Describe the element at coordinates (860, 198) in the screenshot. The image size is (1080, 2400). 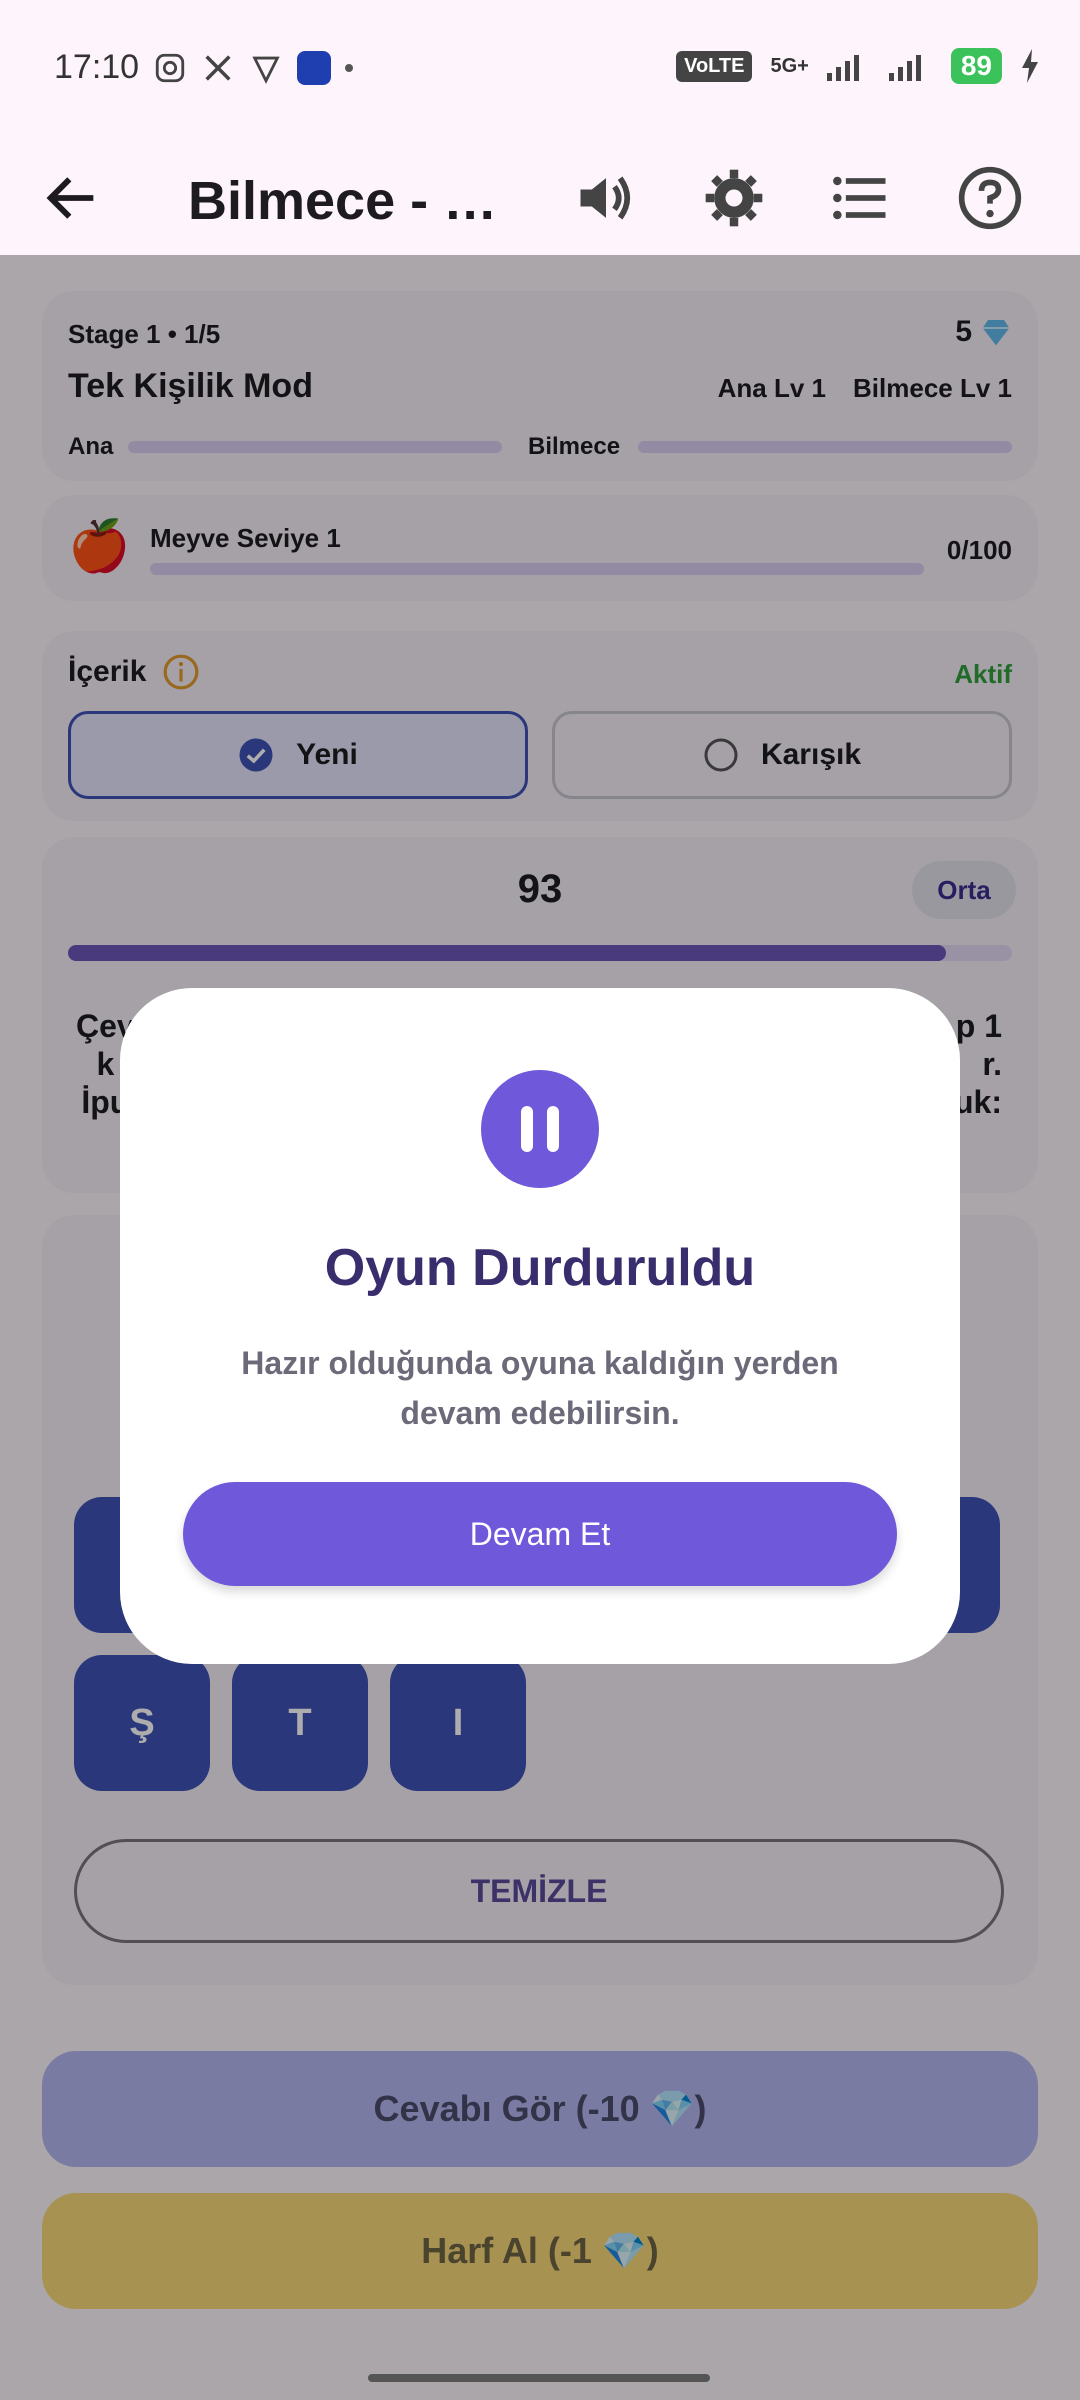
I see `list-icon` at that location.